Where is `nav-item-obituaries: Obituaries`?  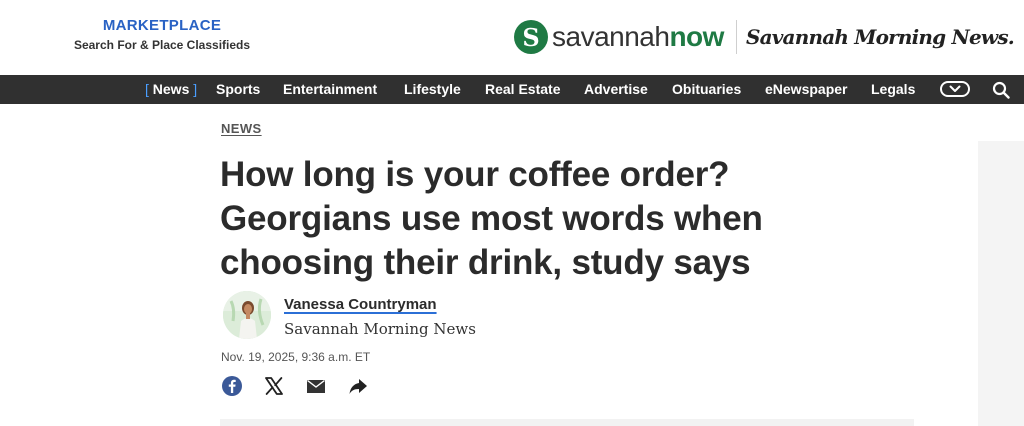
nav-item-obituaries: Obituaries is located at coordinates (706, 89).